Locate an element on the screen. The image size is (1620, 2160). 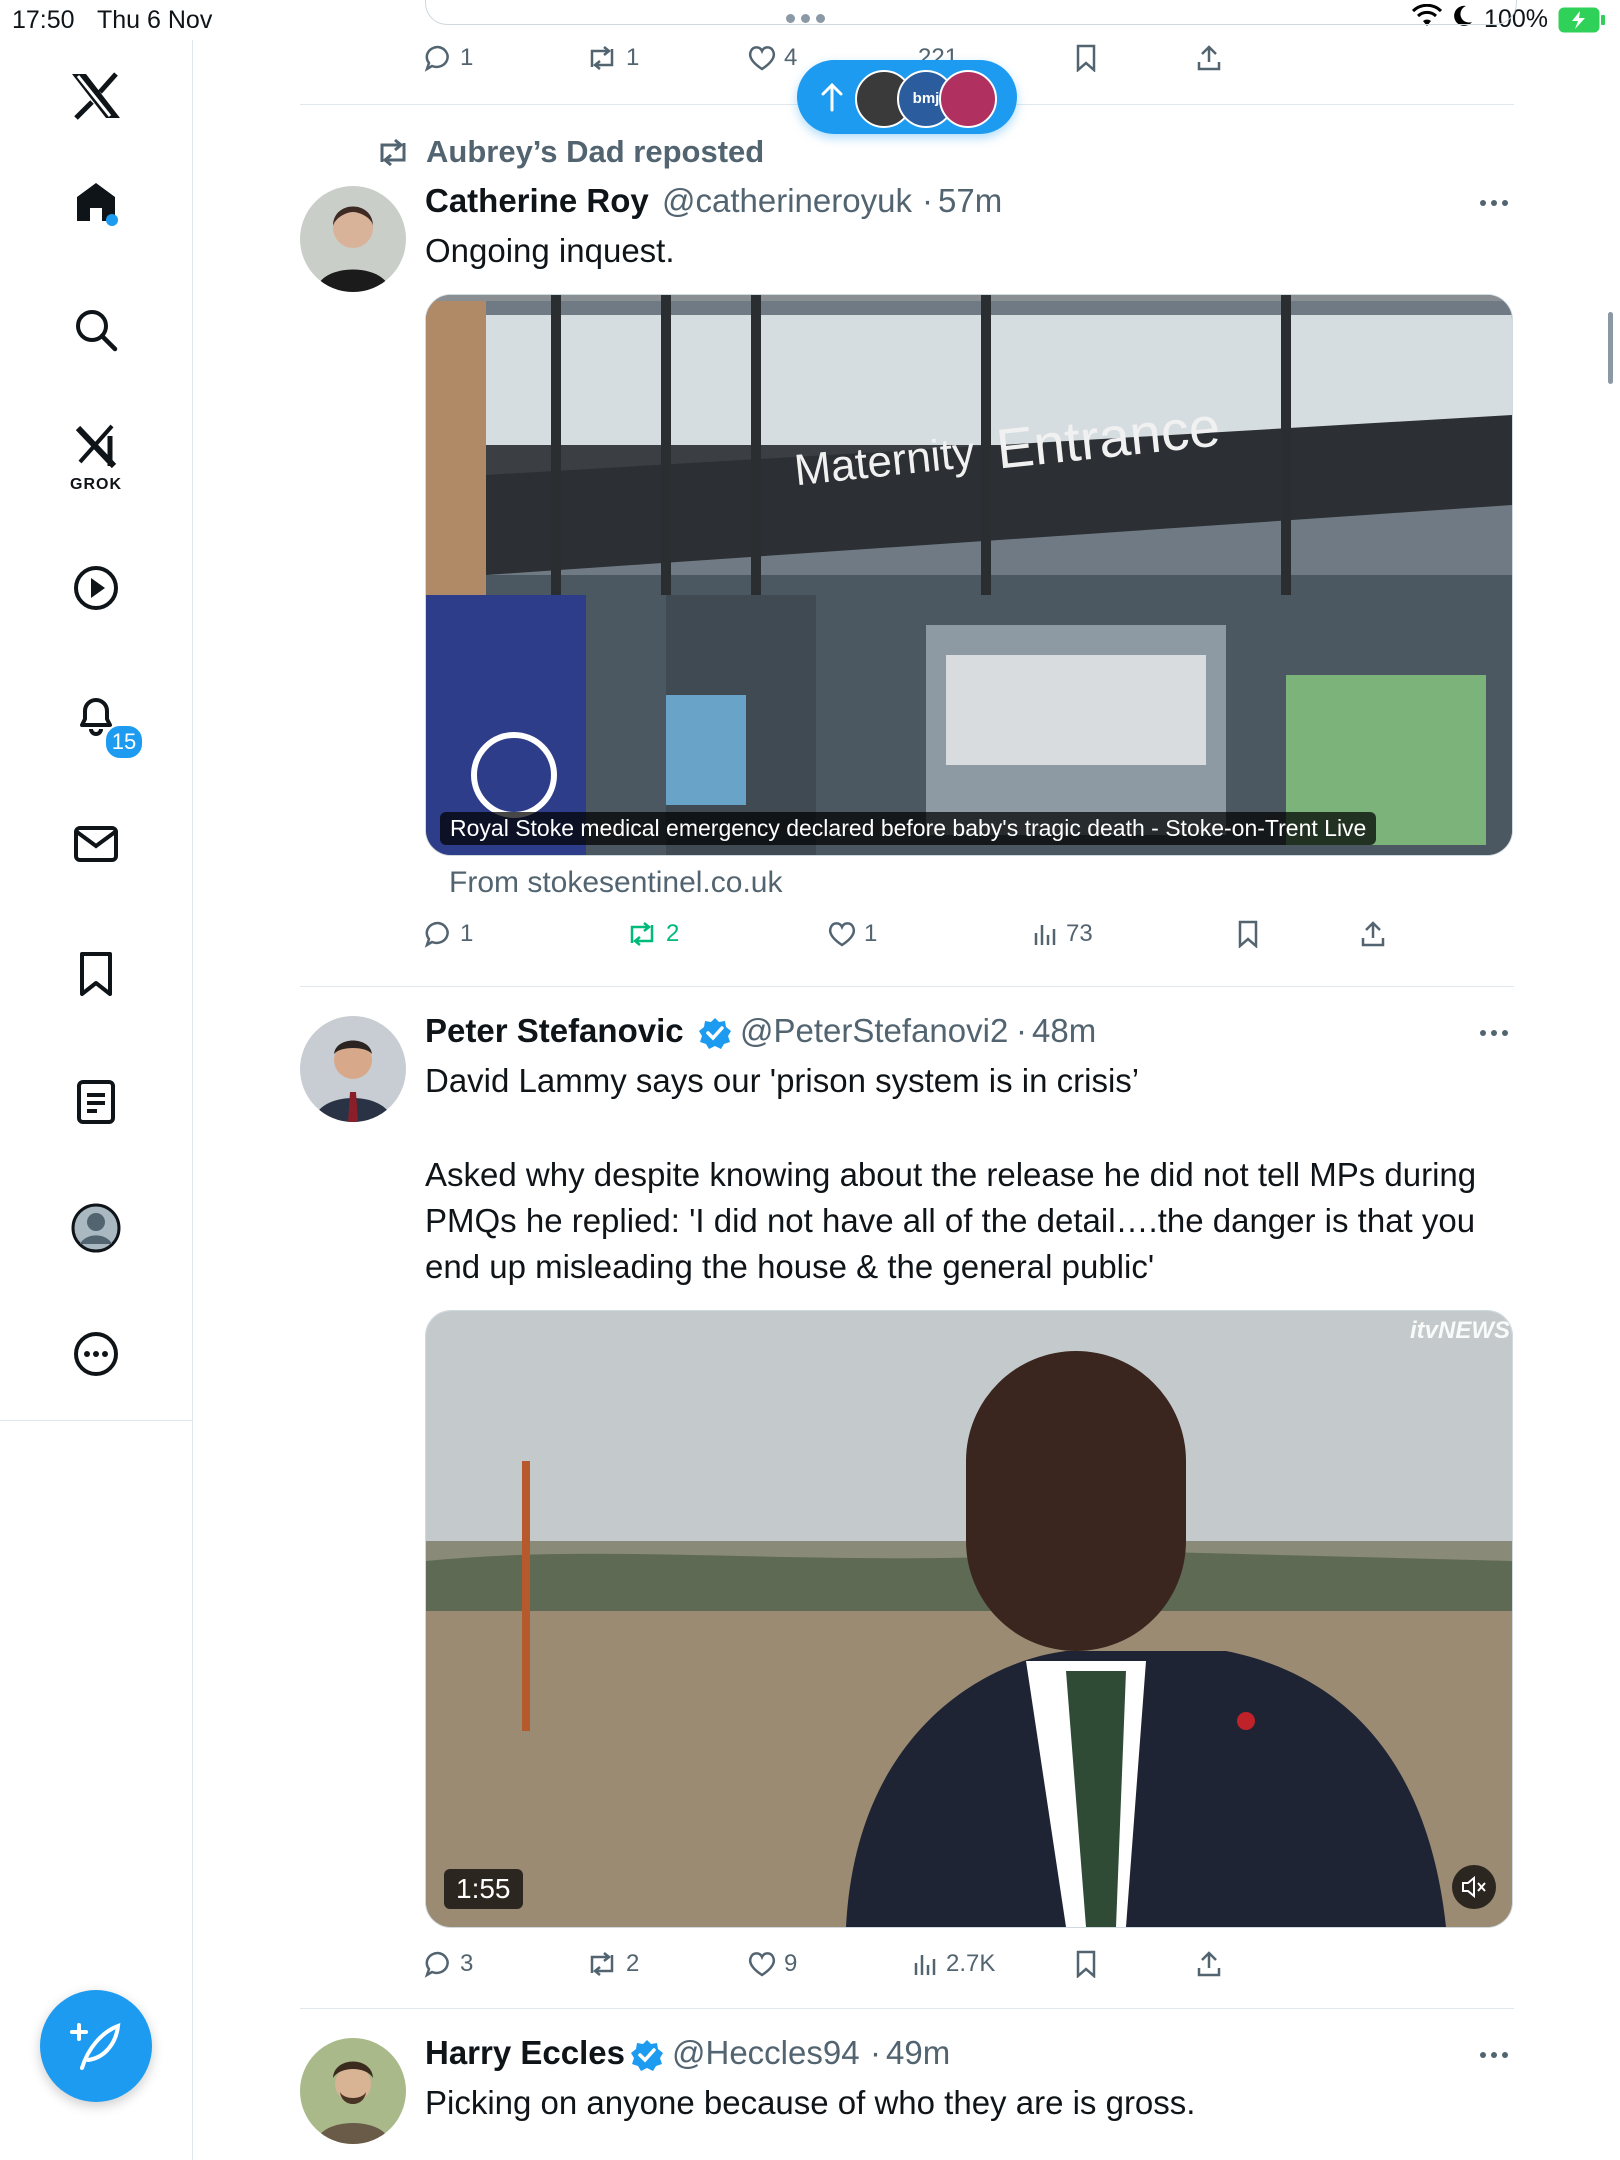
more-icon is located at coordinates (96, 1354).